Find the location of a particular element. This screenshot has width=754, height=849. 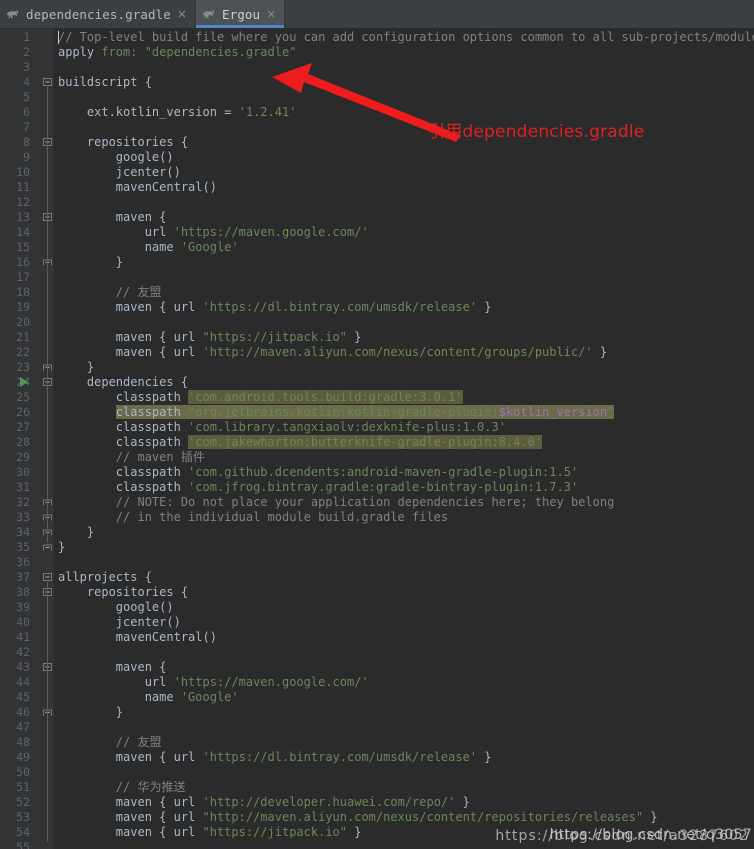

code-line: 35} is located at coordinates (377, 547).